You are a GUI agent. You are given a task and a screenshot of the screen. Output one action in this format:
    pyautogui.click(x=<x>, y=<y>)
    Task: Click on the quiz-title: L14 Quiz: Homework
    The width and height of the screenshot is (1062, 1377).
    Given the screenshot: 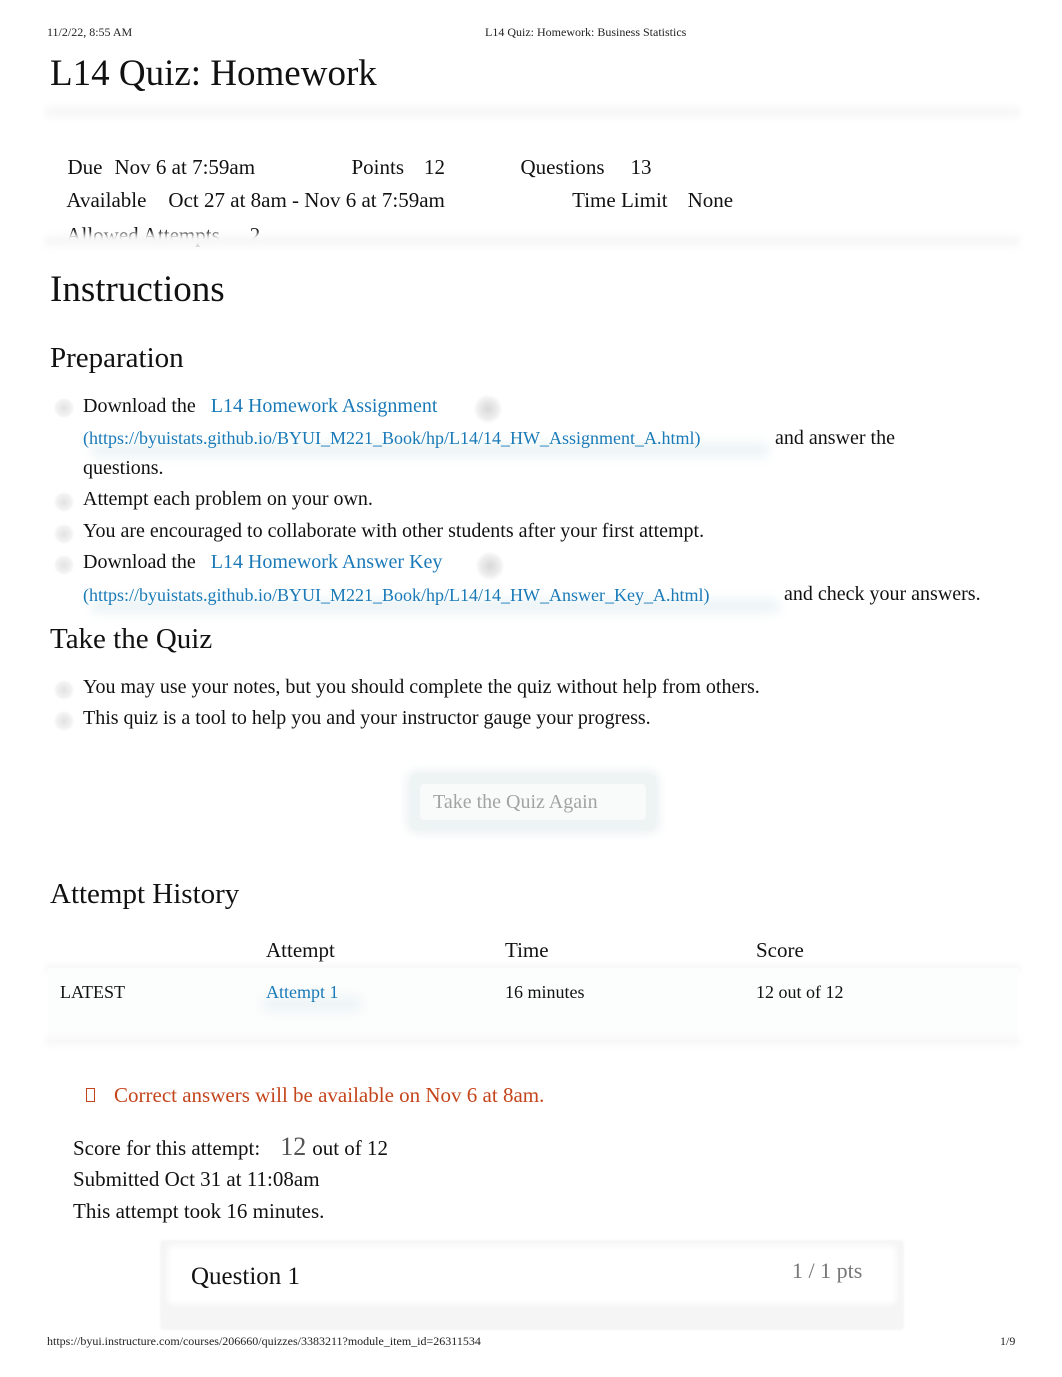 What is the action you would take?
    pyautogui.click(x=213, y=73)
    